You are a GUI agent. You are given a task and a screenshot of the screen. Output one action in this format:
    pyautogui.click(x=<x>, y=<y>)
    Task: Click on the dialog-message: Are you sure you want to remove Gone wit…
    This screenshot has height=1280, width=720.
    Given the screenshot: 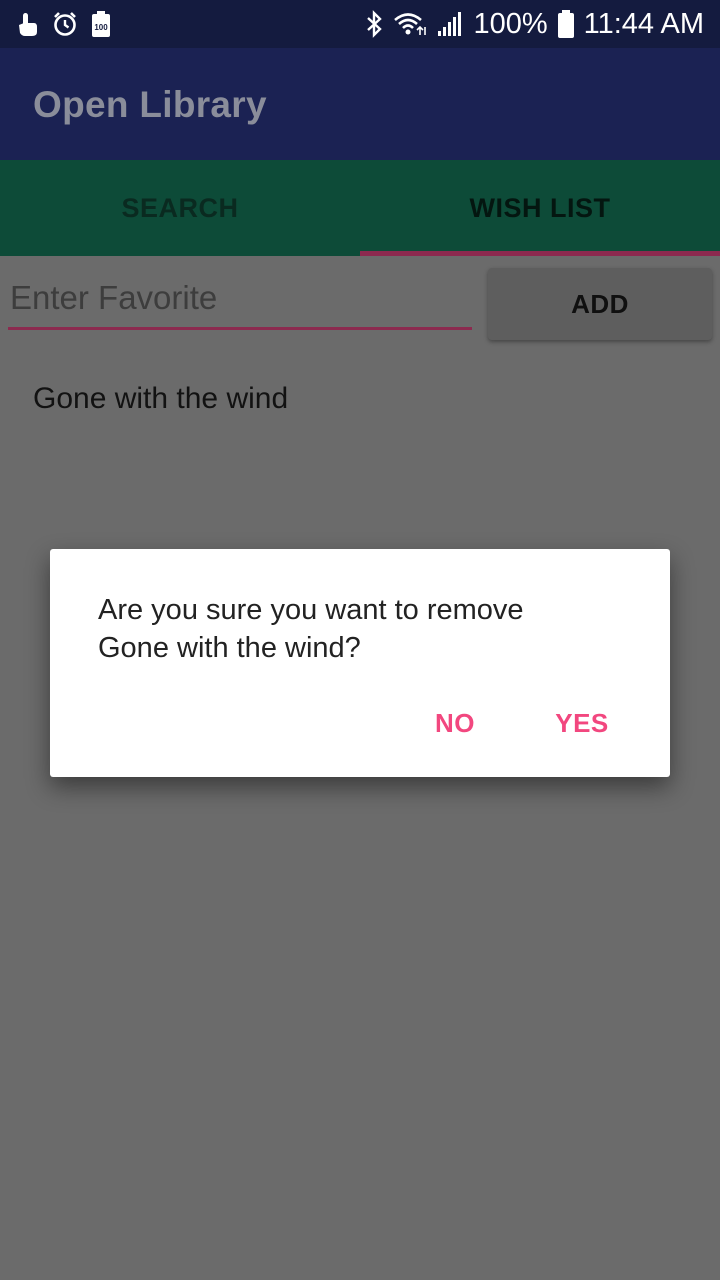 What is the action you would take?
    pyautogui.click(x=311, y=629)
    